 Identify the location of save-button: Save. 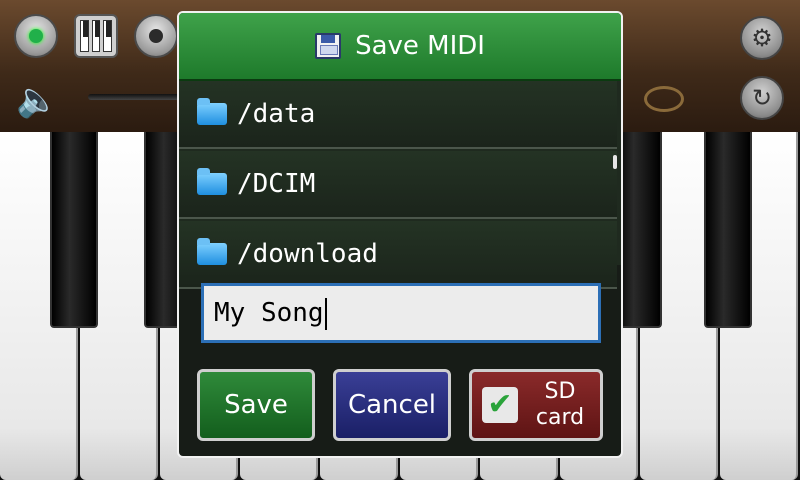
(256, 405).